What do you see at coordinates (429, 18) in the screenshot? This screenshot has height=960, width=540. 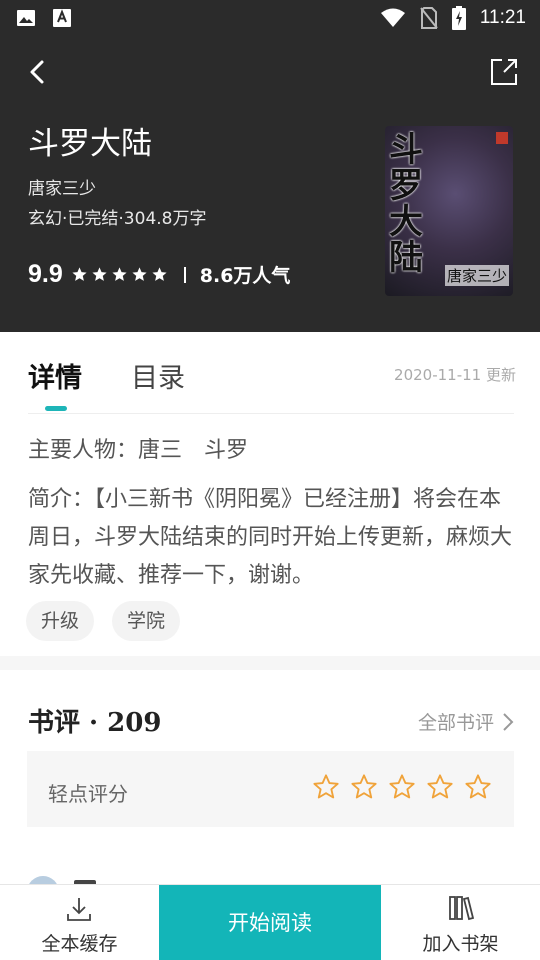 I see `no-sim-icon` at bounding box center [429, 18].